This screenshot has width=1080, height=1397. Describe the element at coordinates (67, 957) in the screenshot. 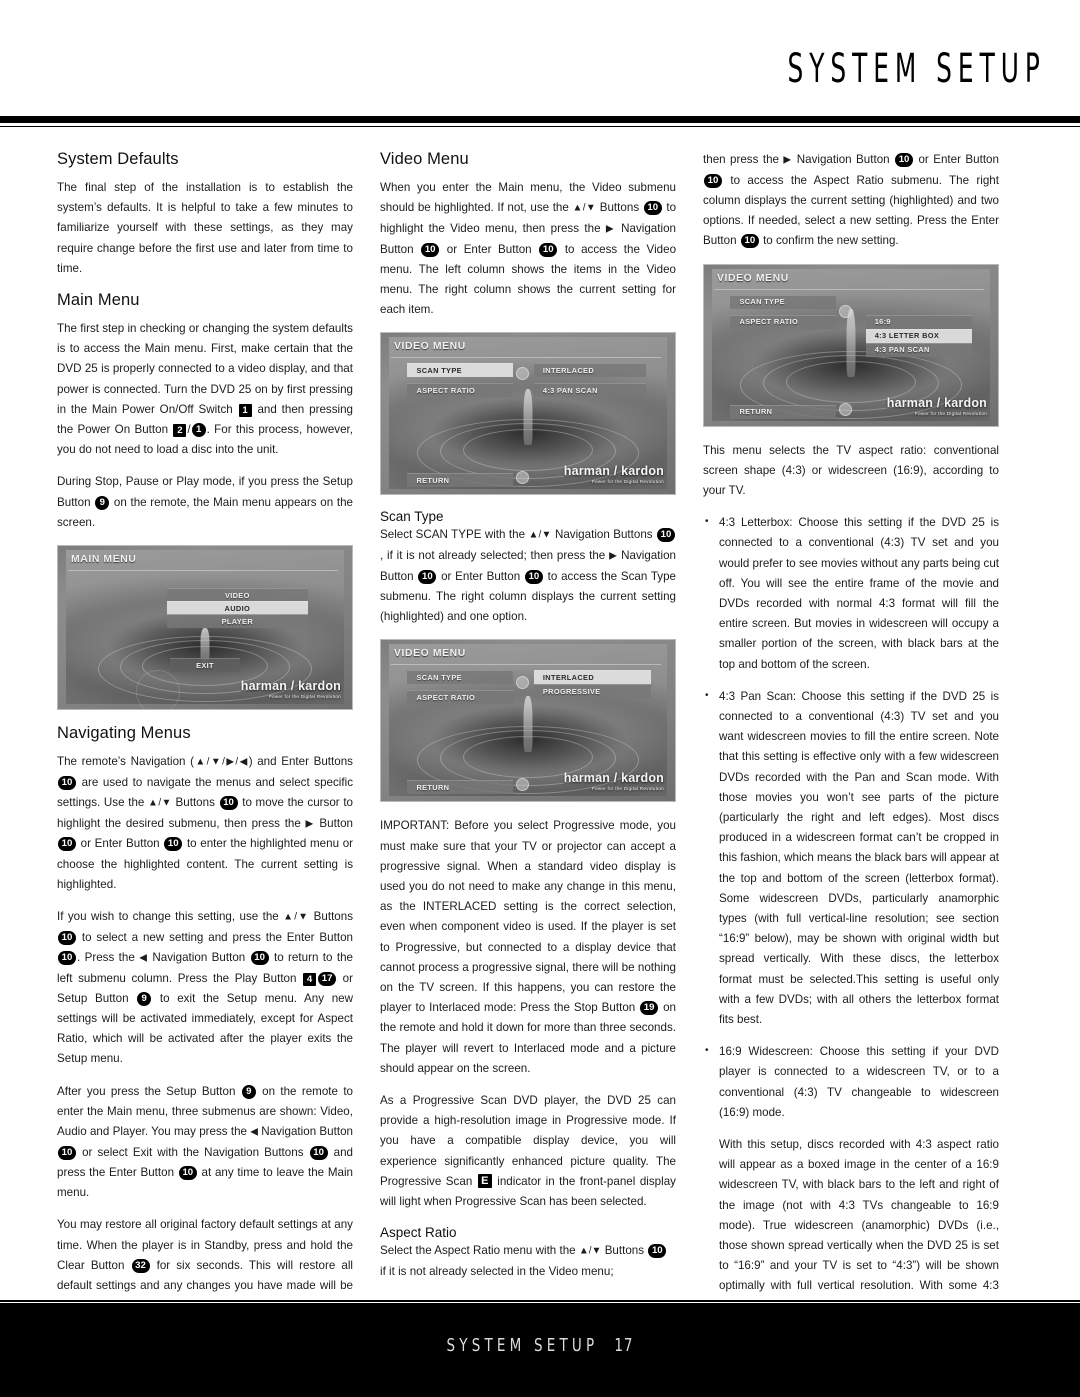

I see `button-badge-10f-icon: 10` at that location.